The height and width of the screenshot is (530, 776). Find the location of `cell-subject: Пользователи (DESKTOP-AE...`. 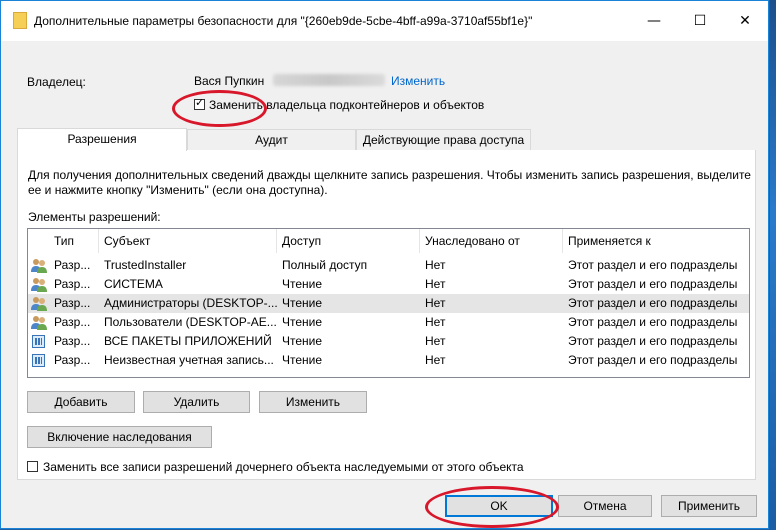

cell-subject: Пользователи (DESKTOP-AE... is located at coordinates (190, 322).